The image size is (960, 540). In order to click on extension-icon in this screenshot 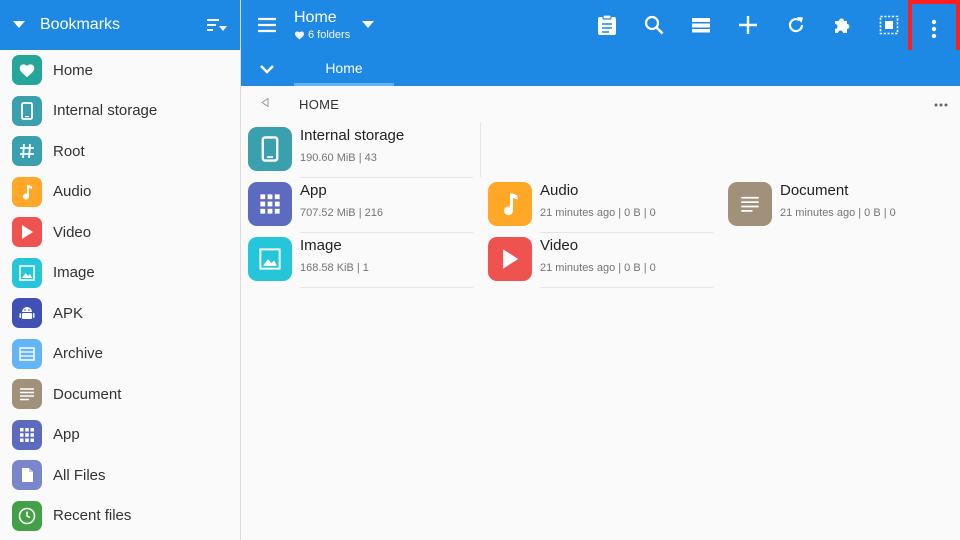, I will do `click(842, 25)`.